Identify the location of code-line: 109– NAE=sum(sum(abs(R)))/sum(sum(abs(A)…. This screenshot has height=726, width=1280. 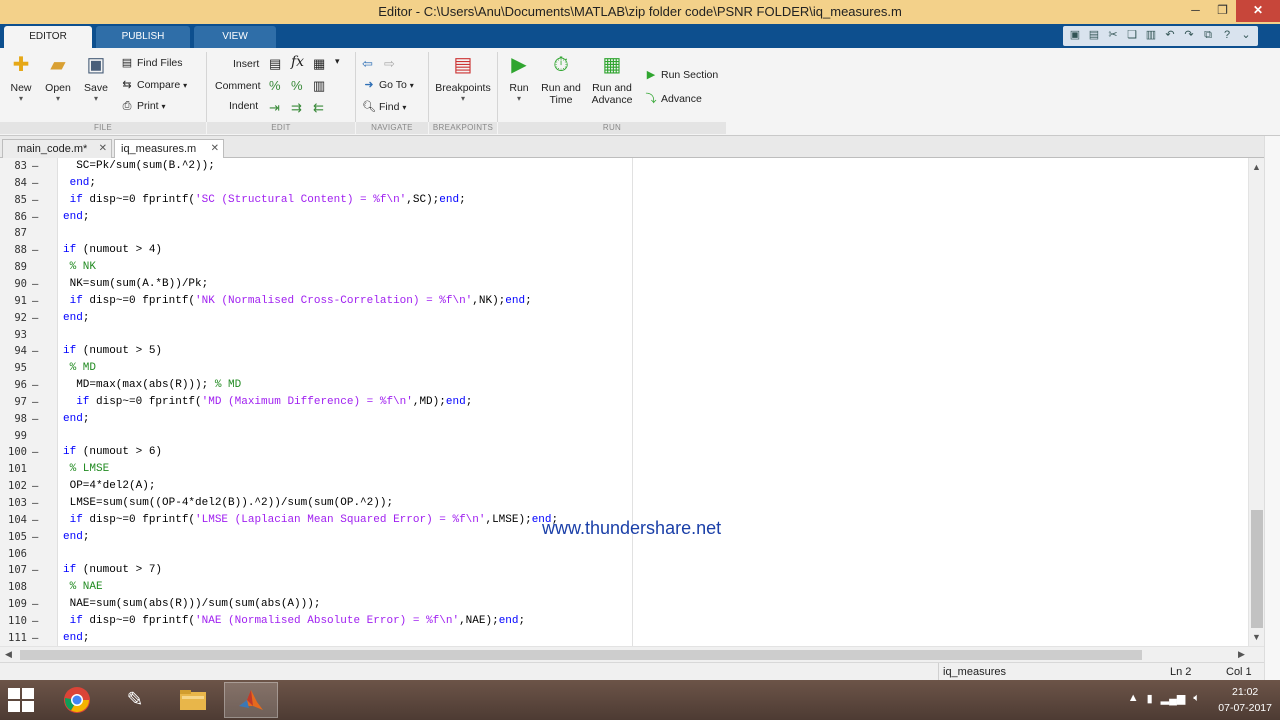
(632, 604).